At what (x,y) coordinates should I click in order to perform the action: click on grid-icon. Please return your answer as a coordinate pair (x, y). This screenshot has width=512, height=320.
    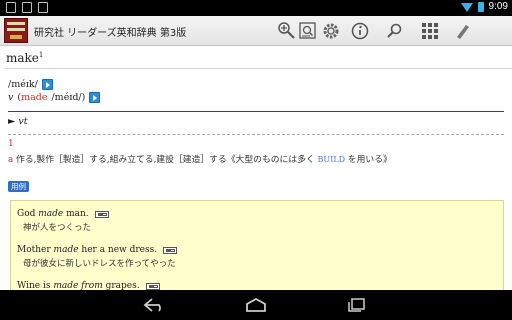
    Looking at the image, I should click on (430, 31).